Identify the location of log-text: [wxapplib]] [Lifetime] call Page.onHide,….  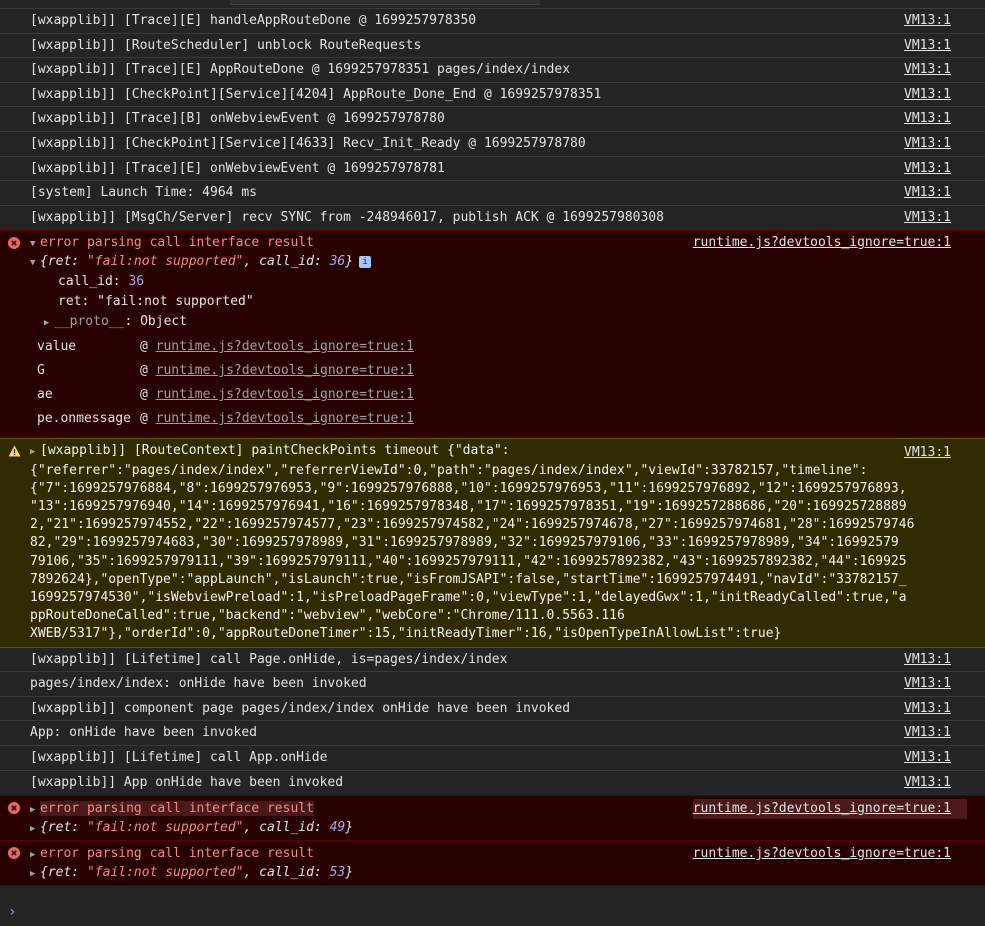
(269, 659).